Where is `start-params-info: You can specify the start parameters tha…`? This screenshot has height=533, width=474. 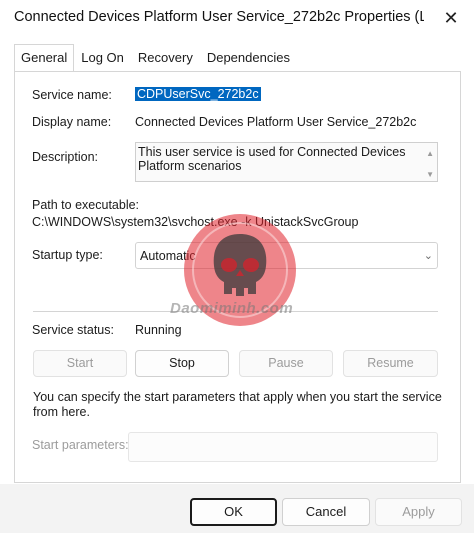
start-params-info: You can specify the start parameters tha… is located at coordinates (237, 404).